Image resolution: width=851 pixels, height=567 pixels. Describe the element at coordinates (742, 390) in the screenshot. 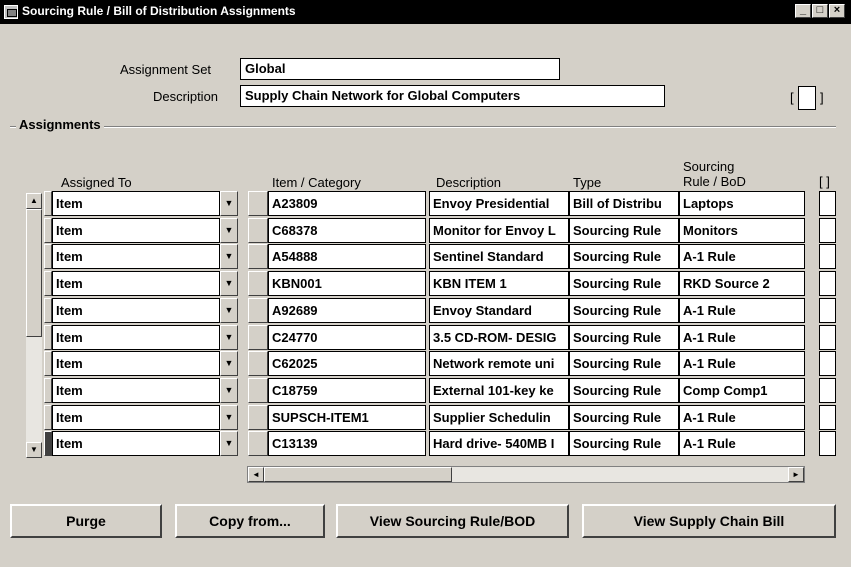

I see `sourcing-rule-cell: Comp Comp1` at that location.